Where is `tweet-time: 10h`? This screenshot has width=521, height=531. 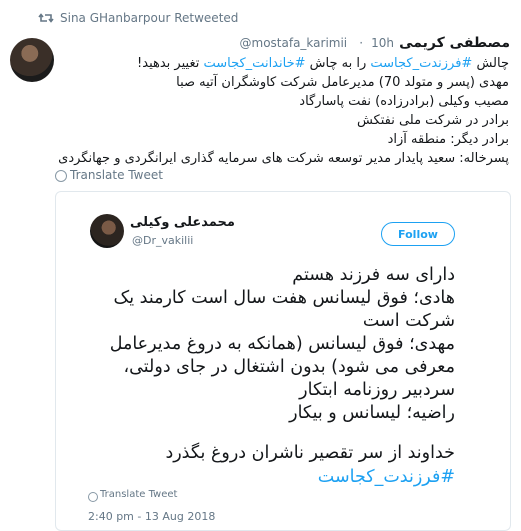 tweet-time: 10h is located at coordinates (382, 43).